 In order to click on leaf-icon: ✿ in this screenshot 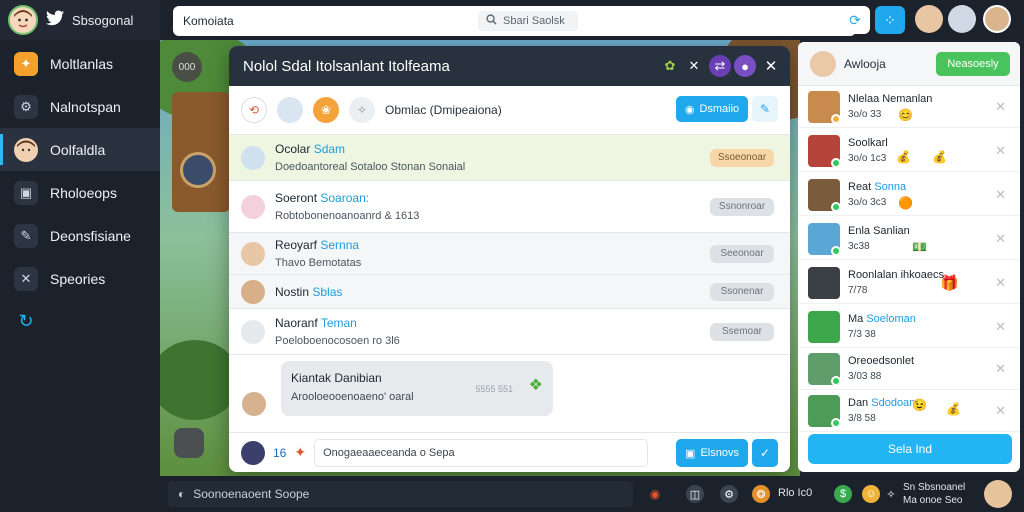, I will do `click(670, 66)`.